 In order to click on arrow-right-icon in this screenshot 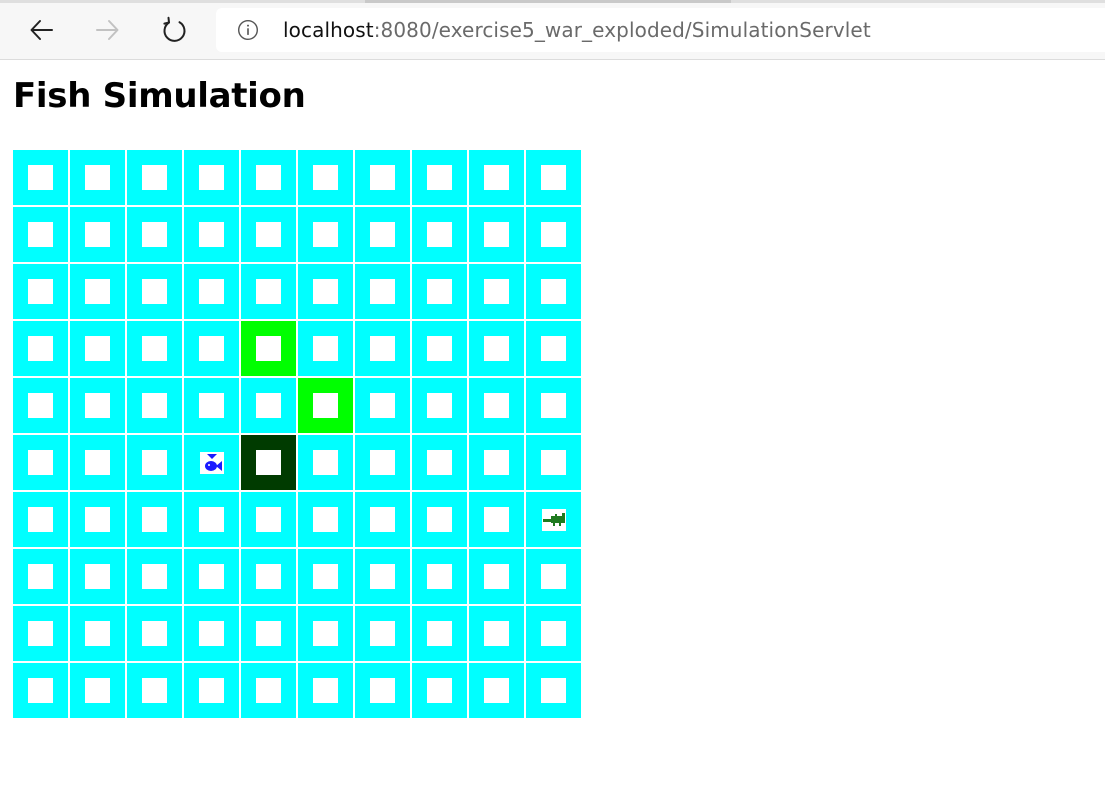, I will do `click(107, 30)`.